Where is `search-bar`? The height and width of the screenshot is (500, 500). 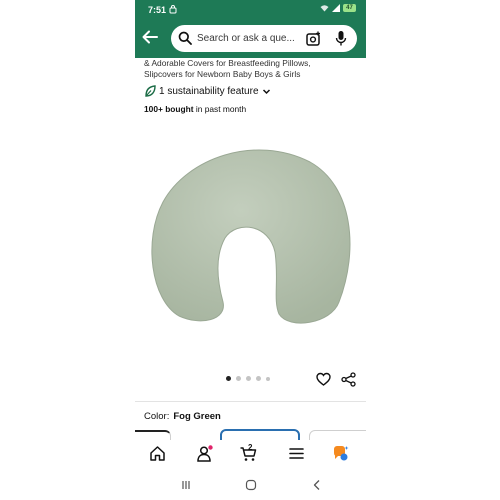
search-bar is located at coordinates (264, 38).